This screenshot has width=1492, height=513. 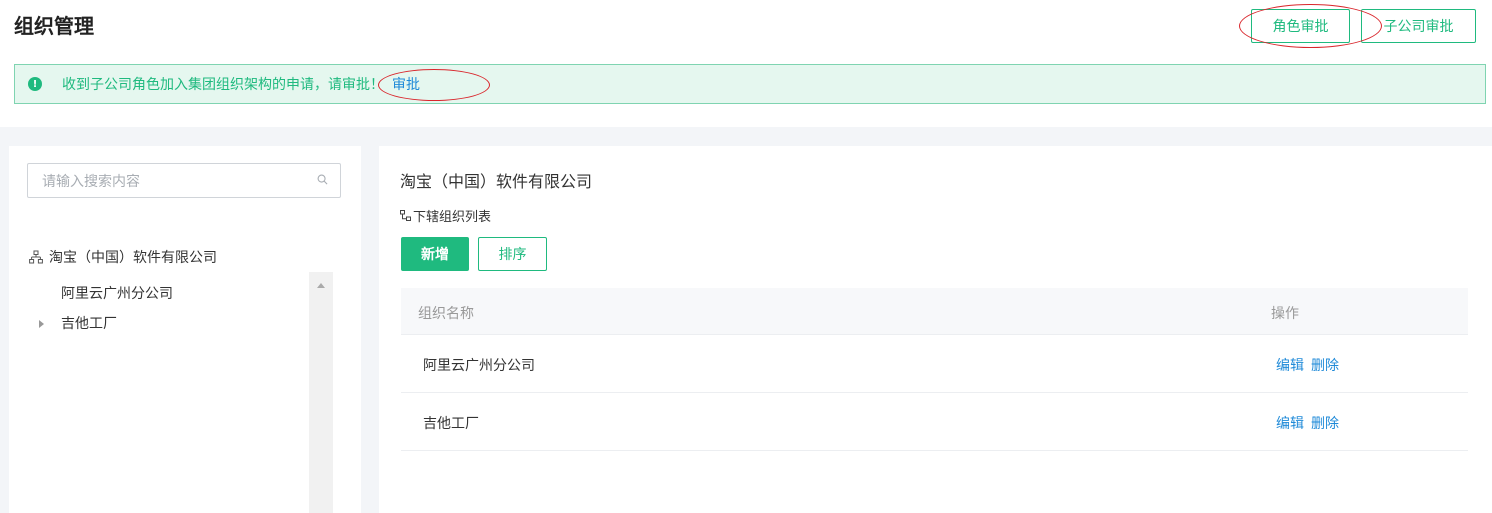 I want to click on scroll-up-icon, so click(x=321, y=285).